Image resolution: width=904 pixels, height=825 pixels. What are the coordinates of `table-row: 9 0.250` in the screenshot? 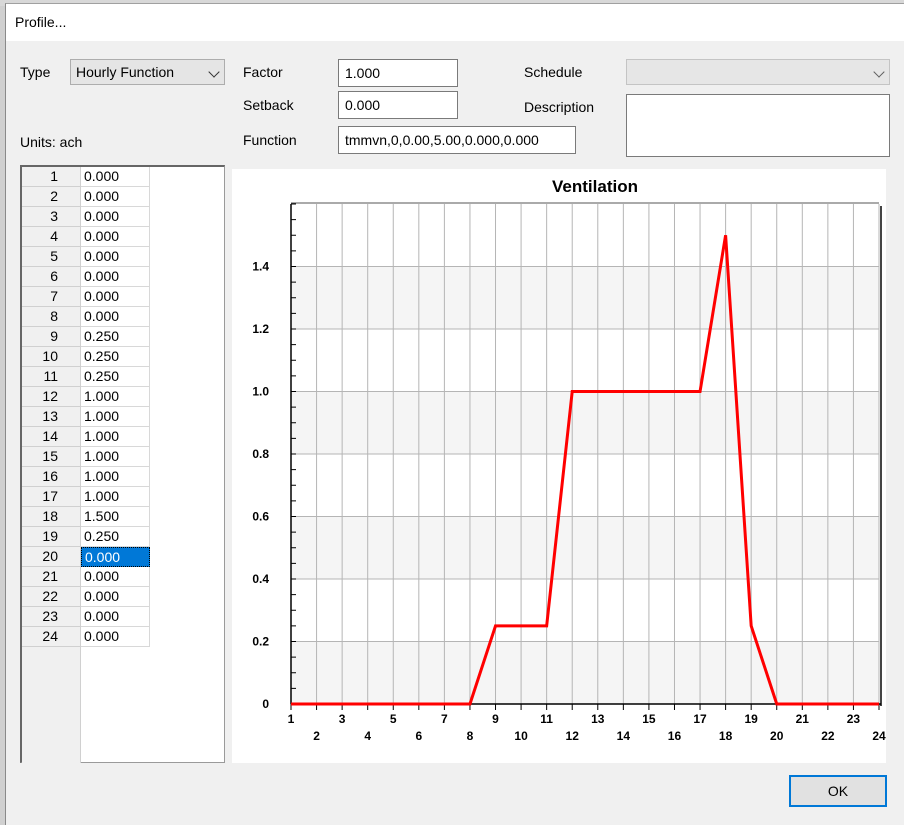 It's located at (86, 337).